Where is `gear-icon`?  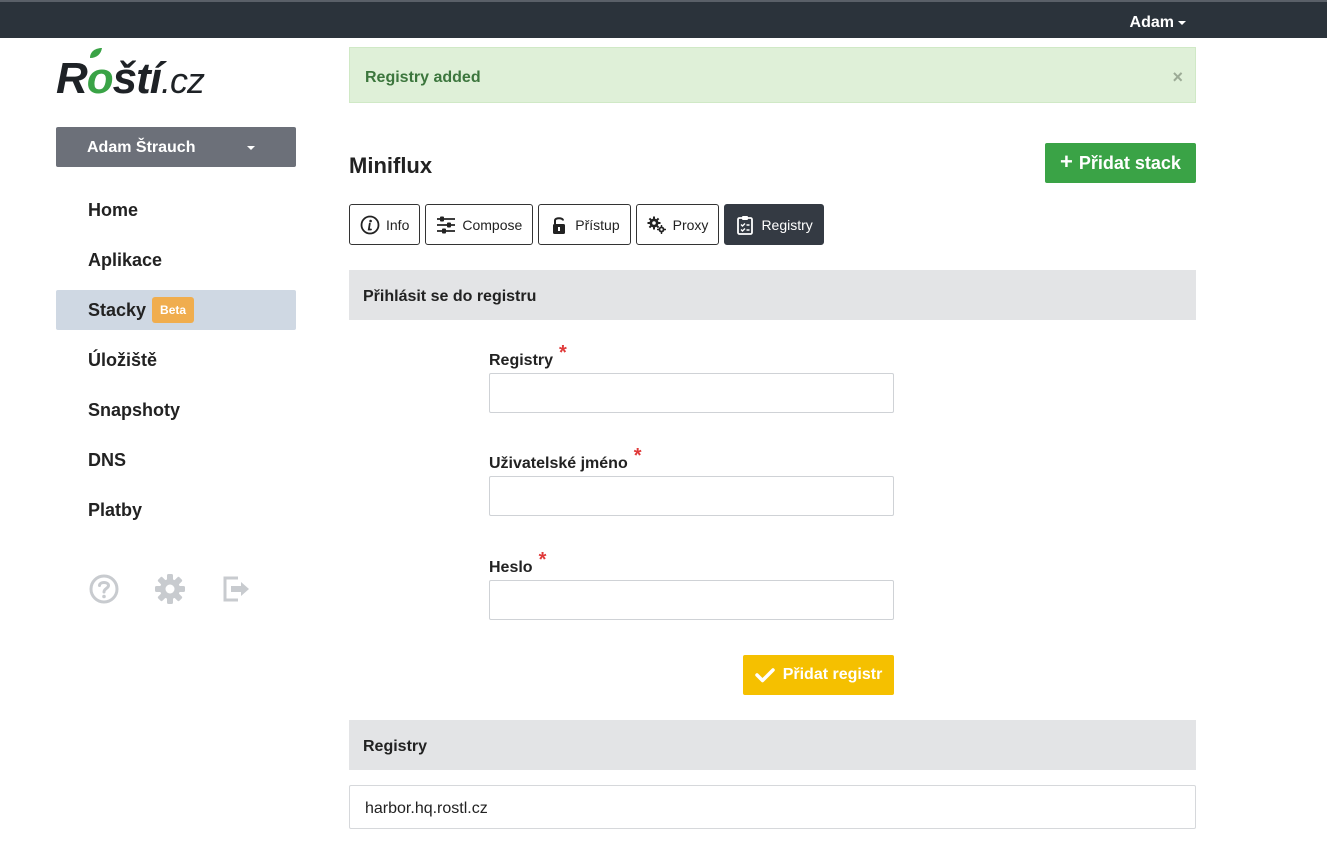 gear-icon is located at coordinates (170, 589).